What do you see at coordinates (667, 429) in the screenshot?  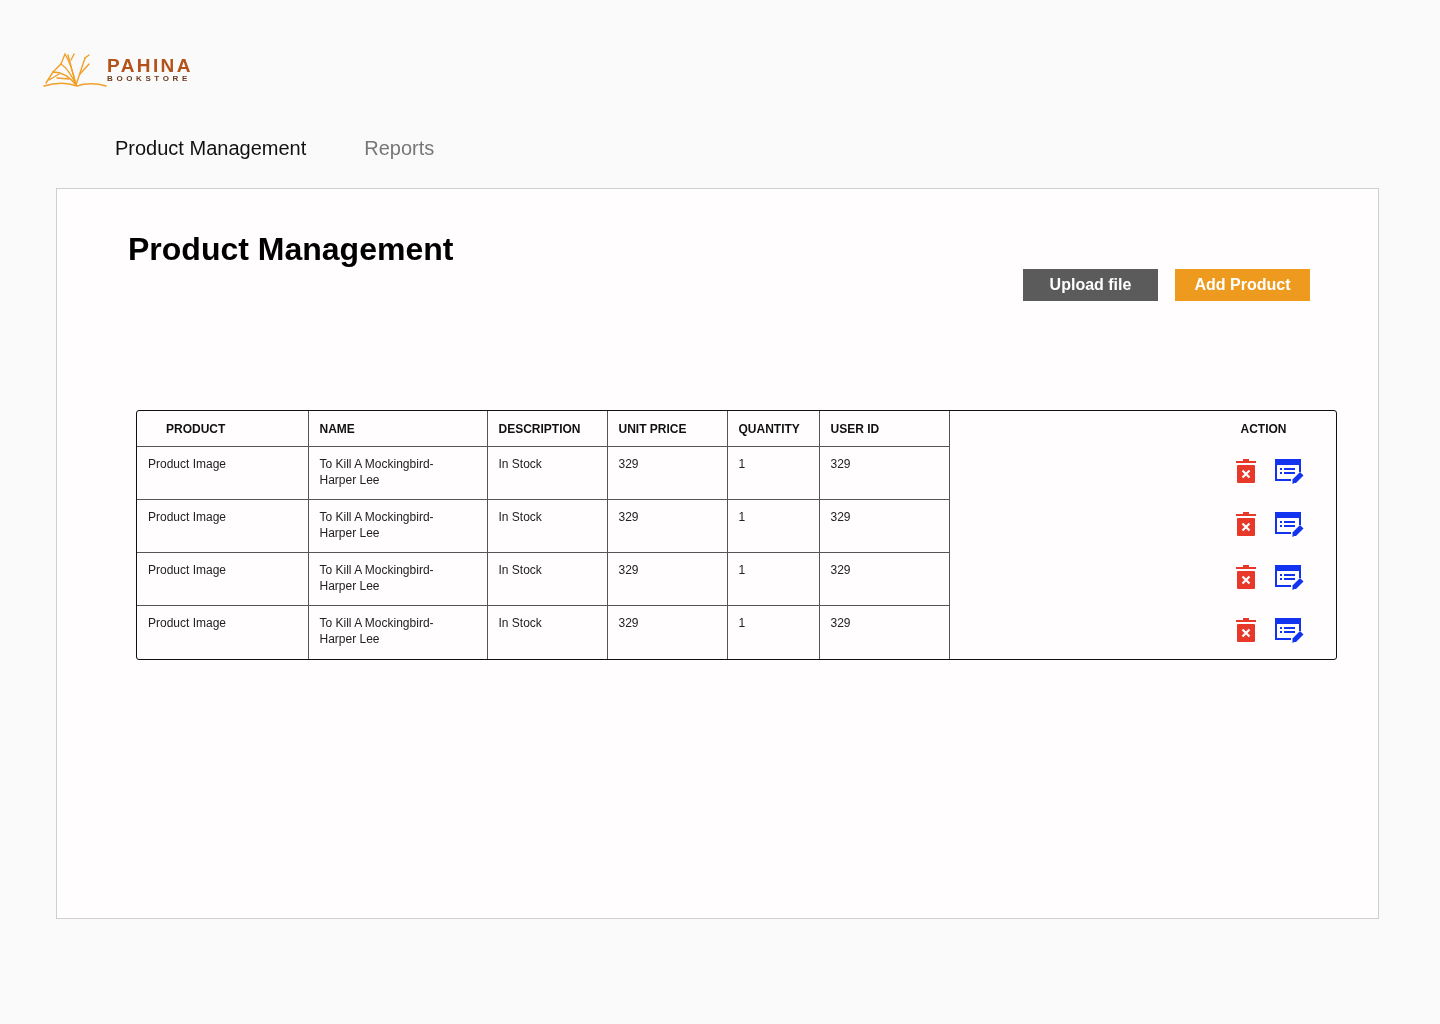 I see `column-header: UNIT PRICE` at bounding box center [667, 429].